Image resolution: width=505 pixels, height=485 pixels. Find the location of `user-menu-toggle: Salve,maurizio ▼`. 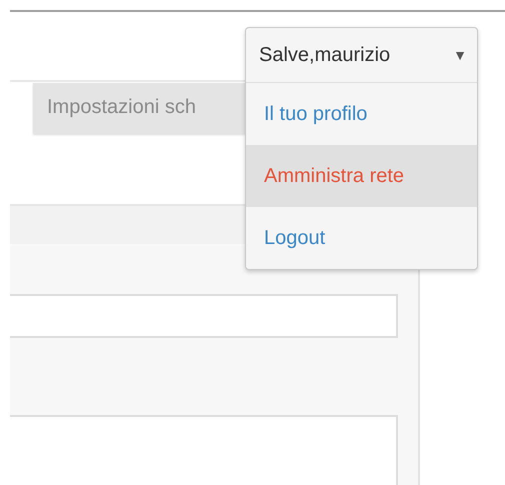

user-menu-toggle: Salve,maurizio ▼ is located at coordinates (361, 55).